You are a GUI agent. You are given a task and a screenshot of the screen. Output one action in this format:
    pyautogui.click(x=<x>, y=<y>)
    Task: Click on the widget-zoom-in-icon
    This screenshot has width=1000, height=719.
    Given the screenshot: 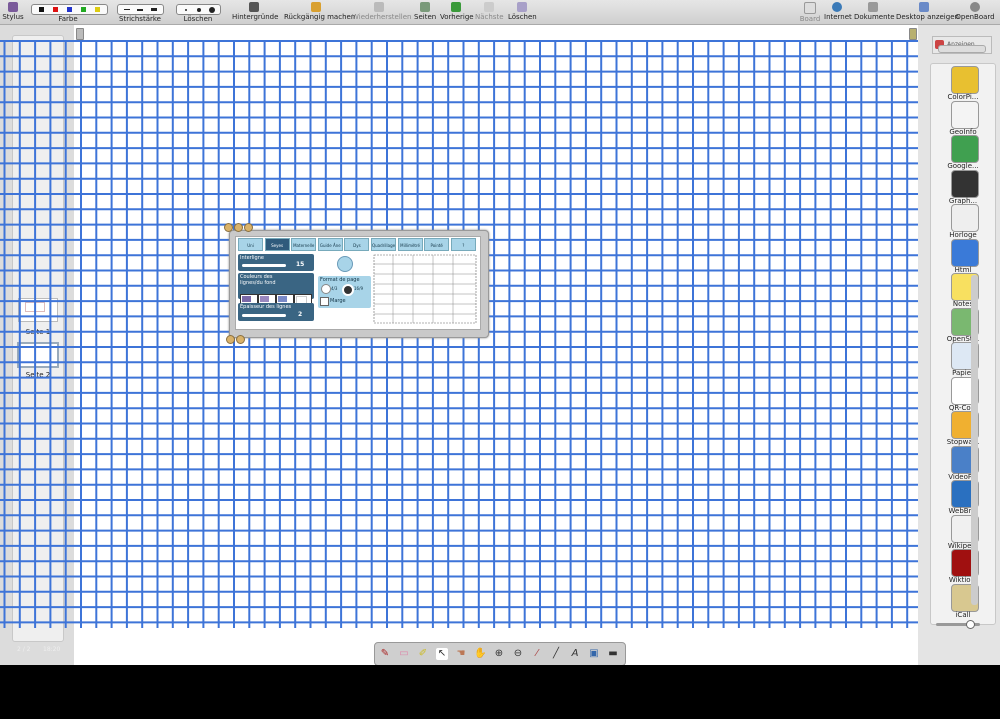 What is the action you would take?
    pyautogui.click(x=240, y=339)
    